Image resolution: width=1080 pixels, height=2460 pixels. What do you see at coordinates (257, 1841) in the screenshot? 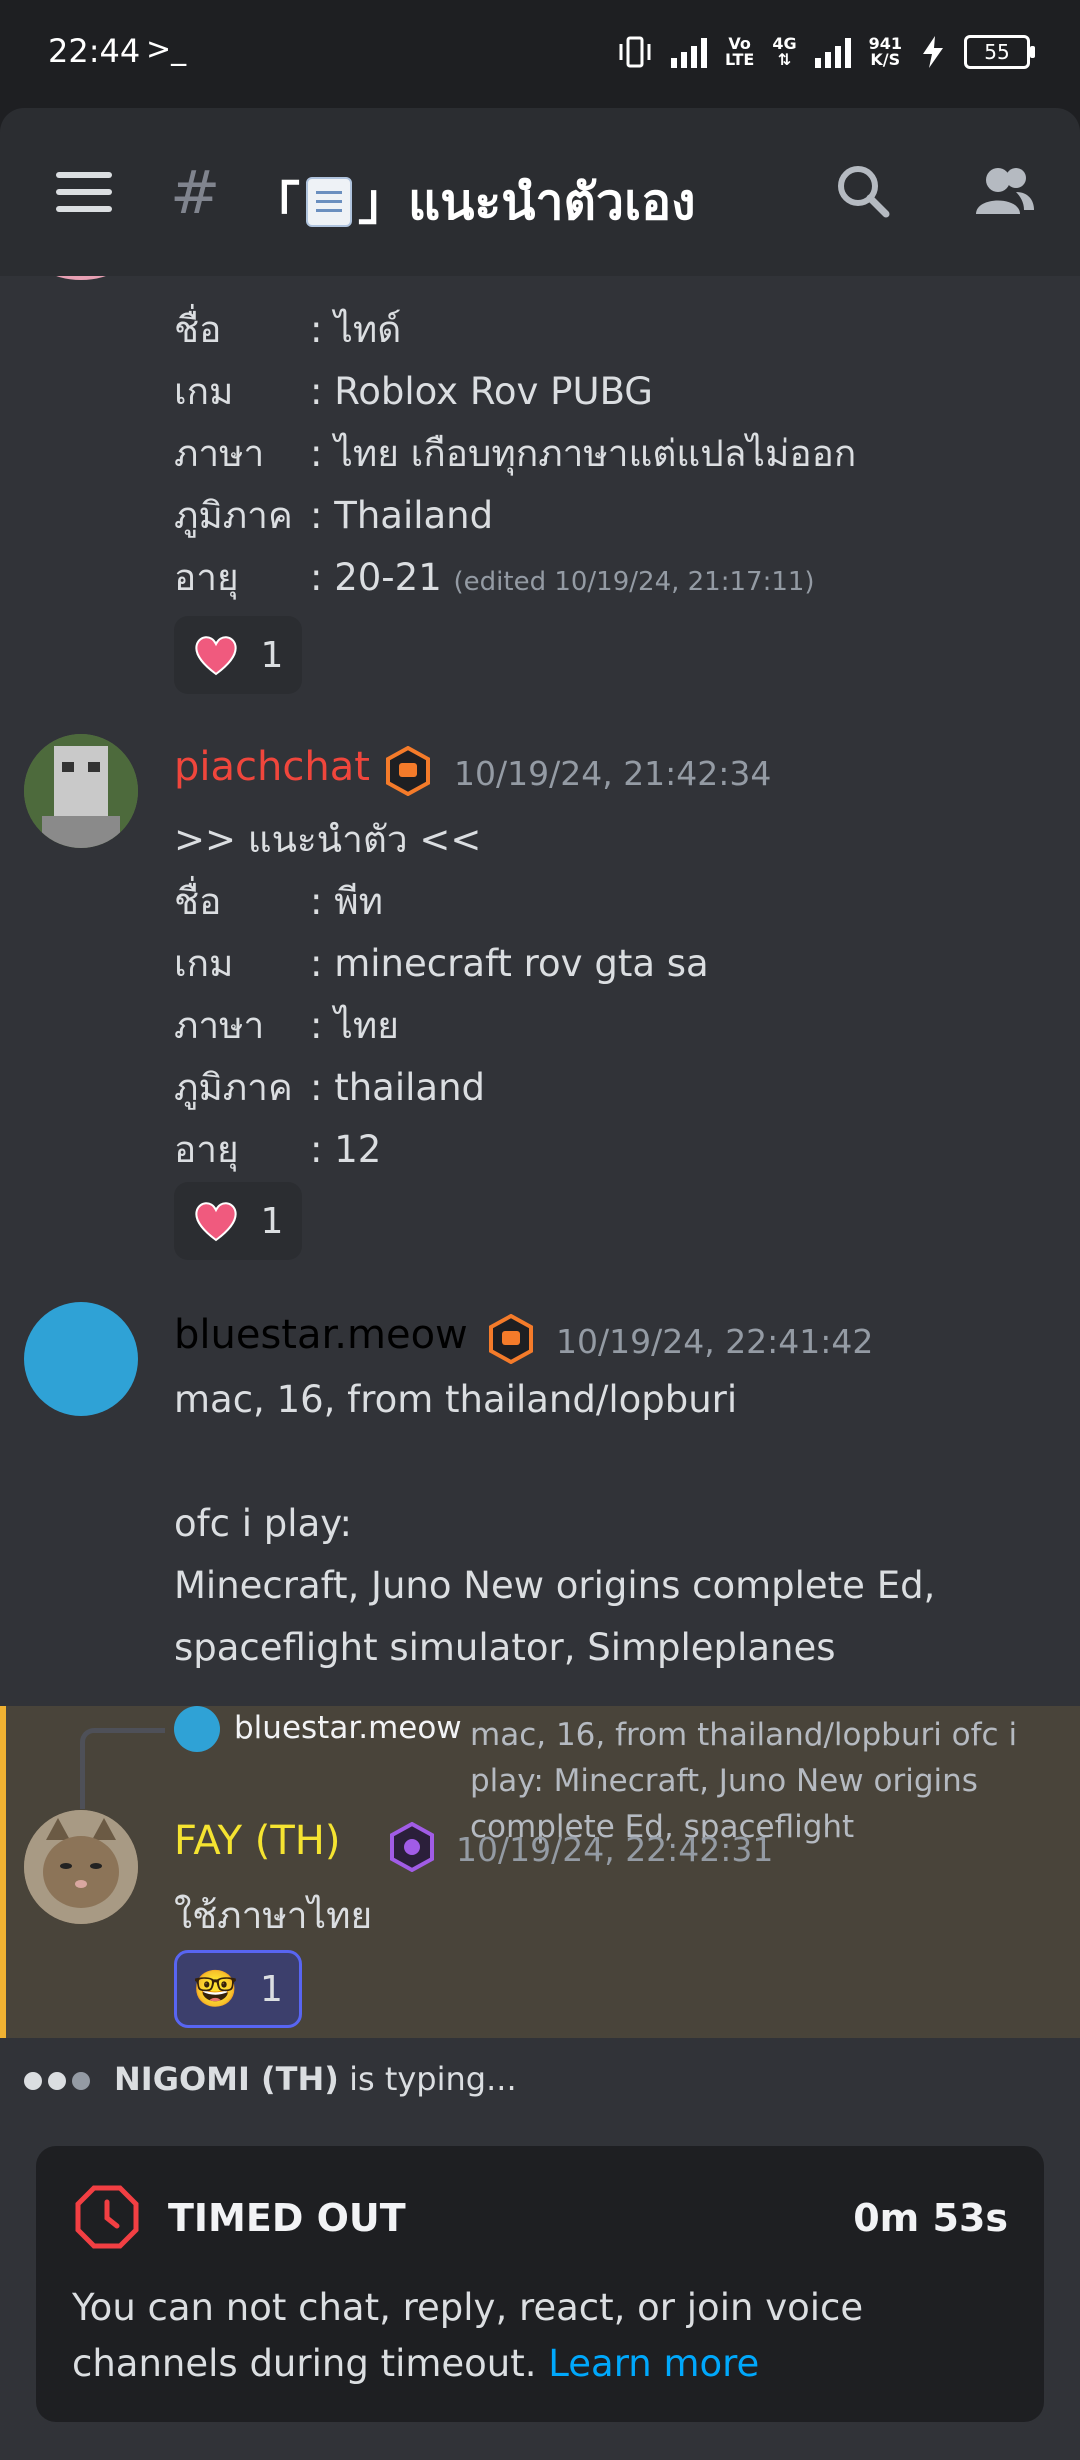
I see `username: FAY (TH)` at bounding box center [257, 1841].